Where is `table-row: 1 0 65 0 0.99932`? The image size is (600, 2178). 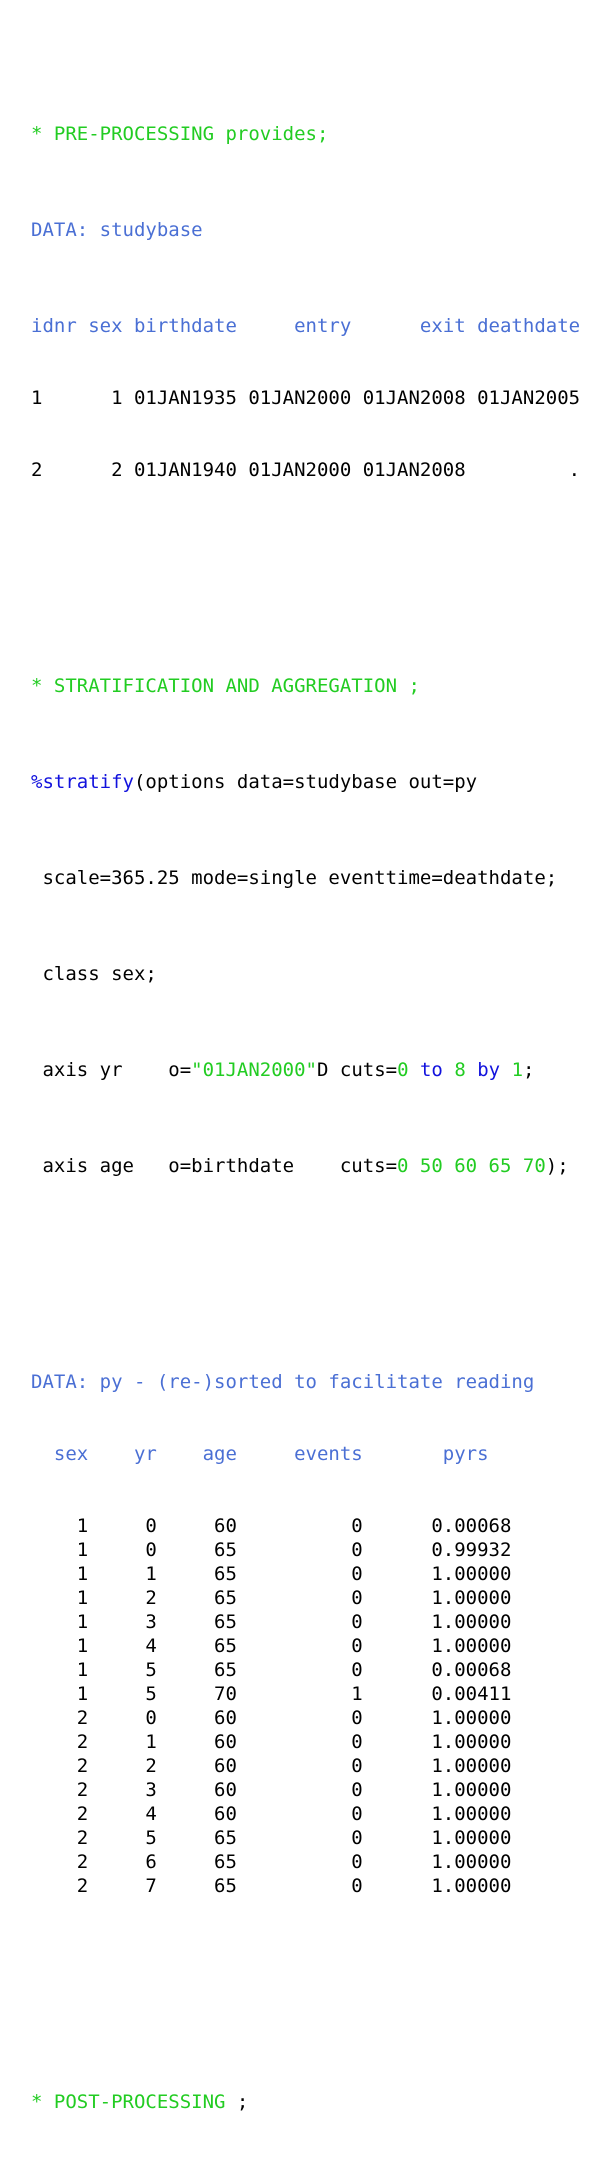
table-row: 1 0 65 0 0.99932 is located at coordinates (315, 1550).